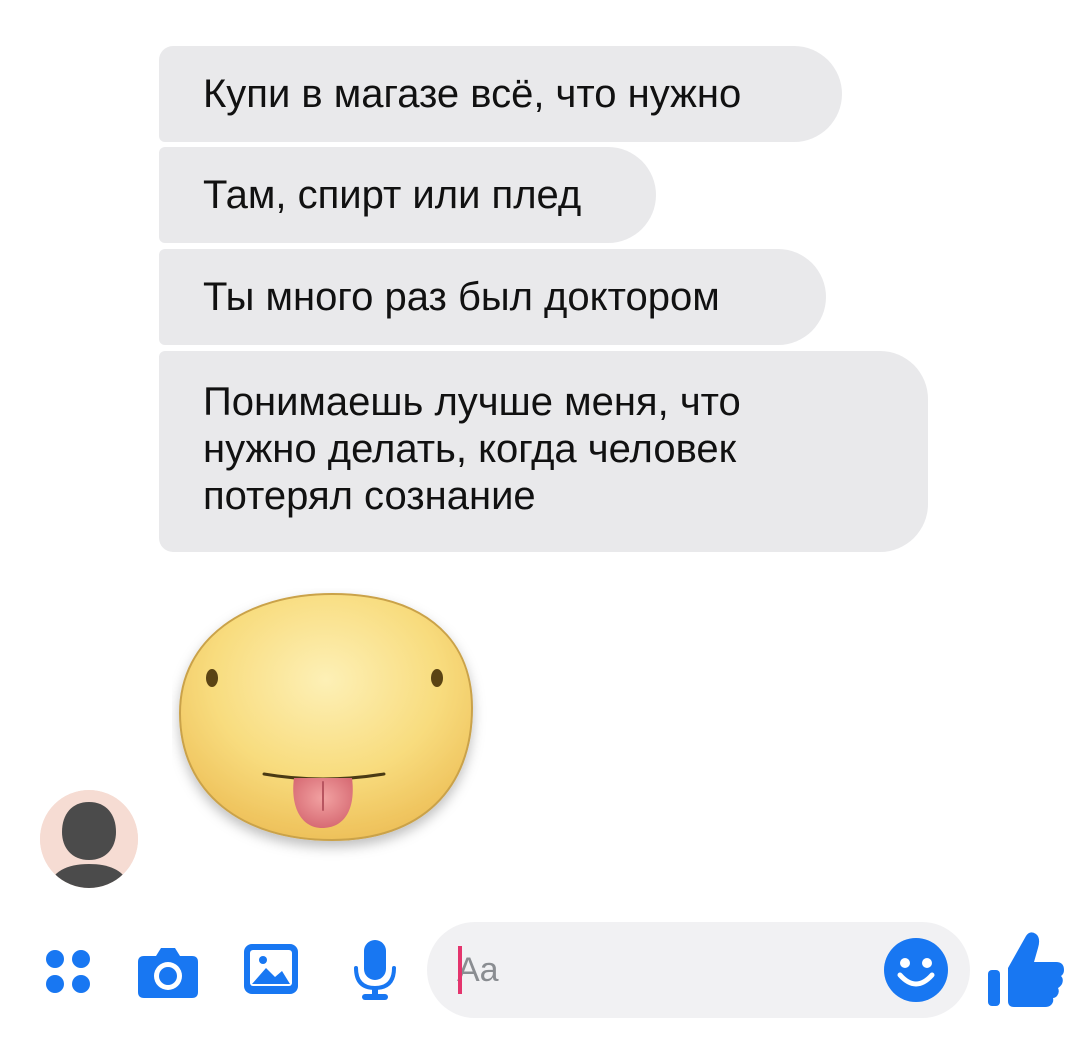 The image size is (1080, 1050). I want to click on avatar, so click(89, 839).